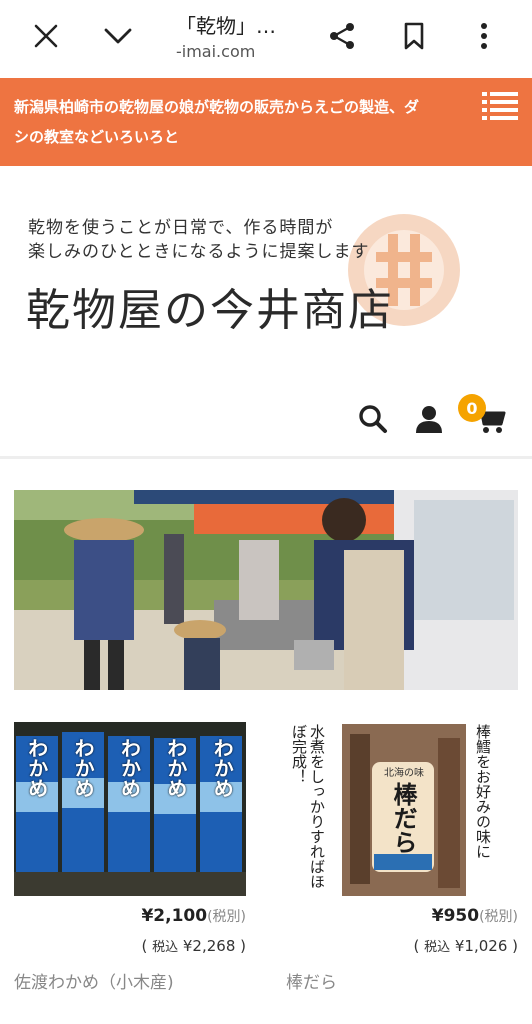  Describe the element at coordinates (266, 457) in the screenshot. I see `header-divider` at that location.